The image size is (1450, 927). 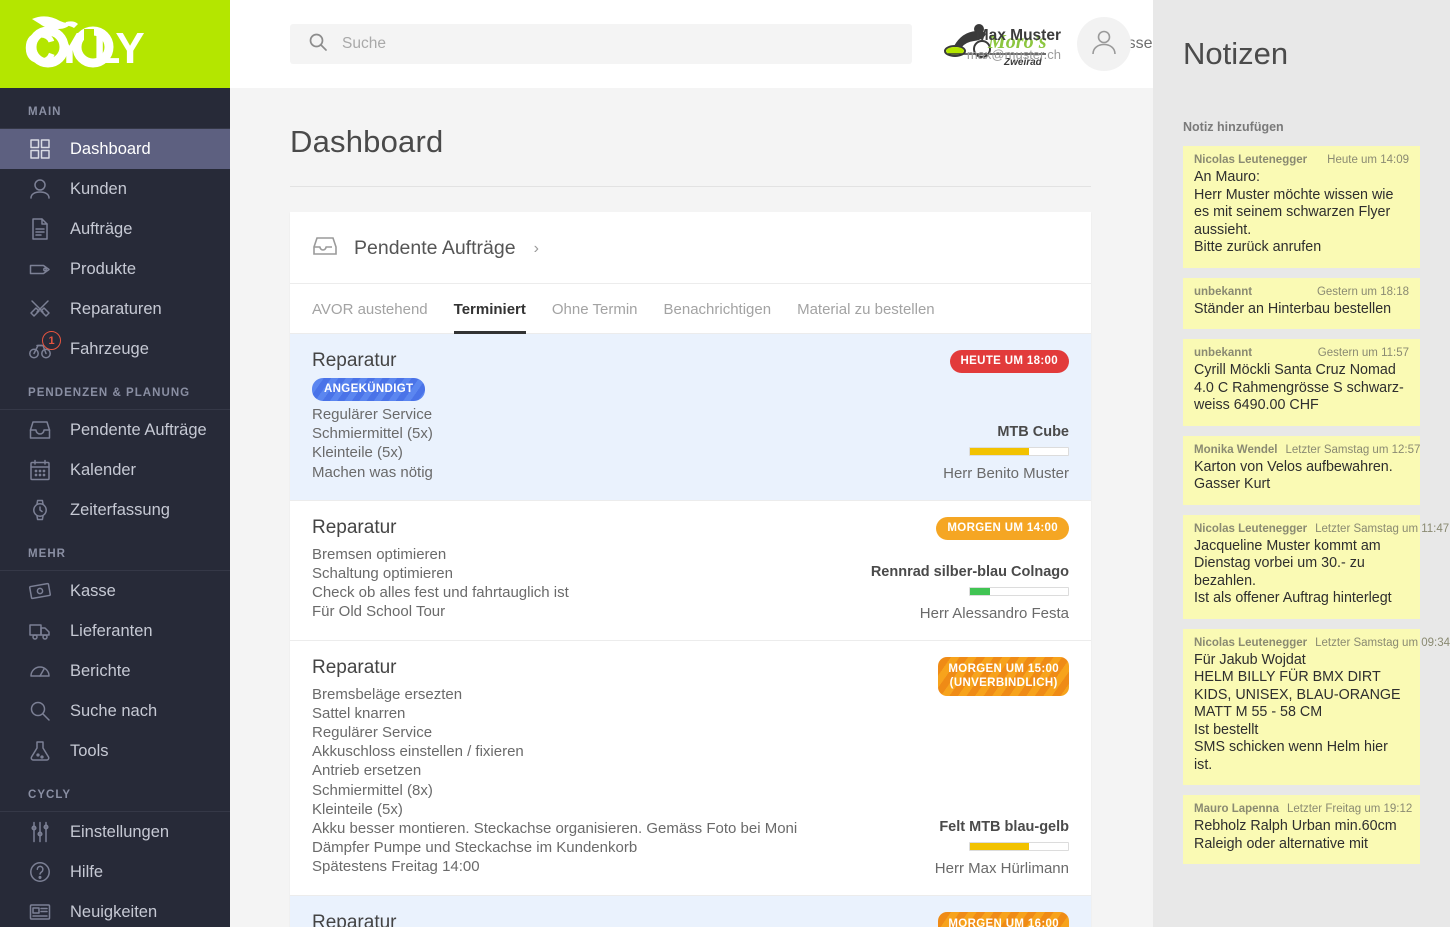 I want to click on sidebar-item-label: Dashboard, so click(x=110, y=148).